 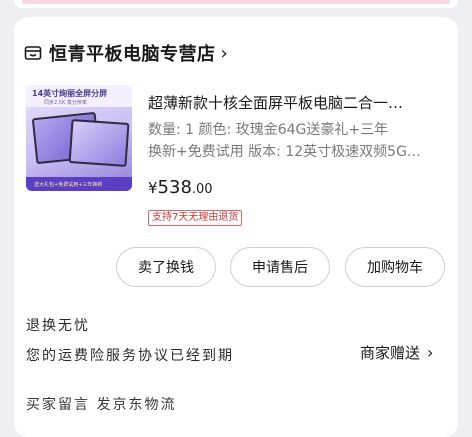 I want to click on insurance-note: 您的运费险服务协议已经到期, so click(x=130, y=356).